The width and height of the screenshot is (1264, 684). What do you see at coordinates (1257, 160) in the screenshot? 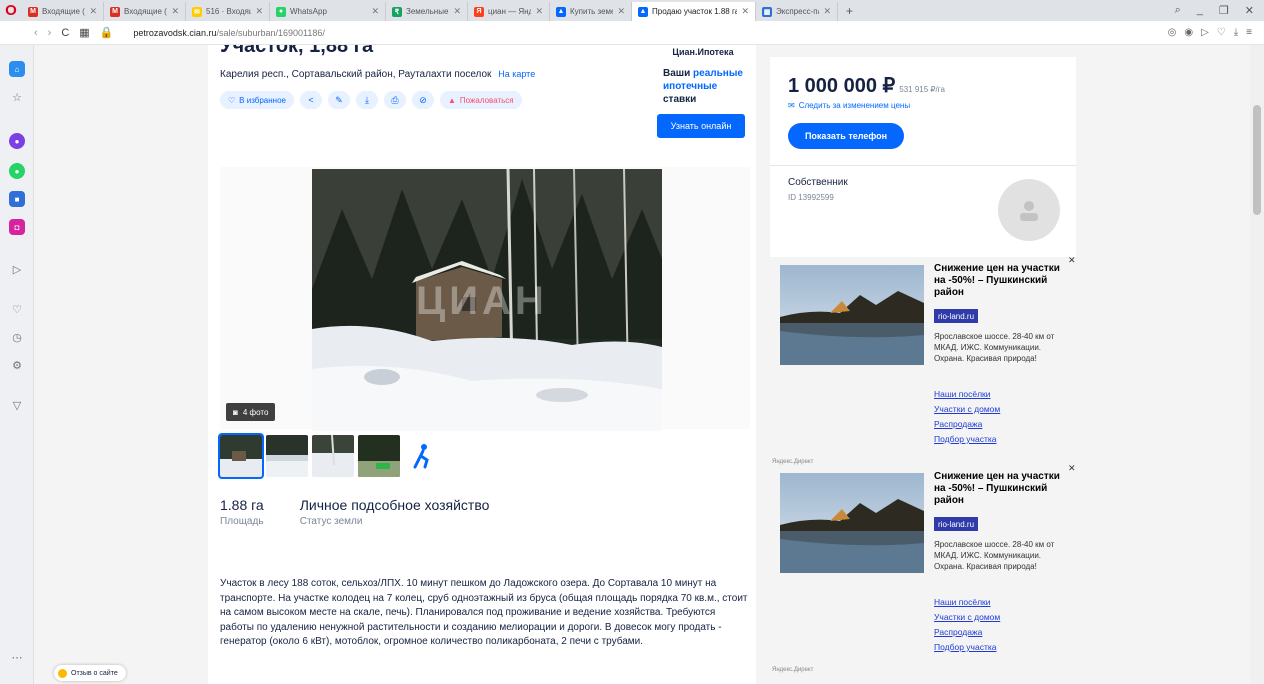
I see `scrollbar-thumb` at bounding box center [1257, 160].